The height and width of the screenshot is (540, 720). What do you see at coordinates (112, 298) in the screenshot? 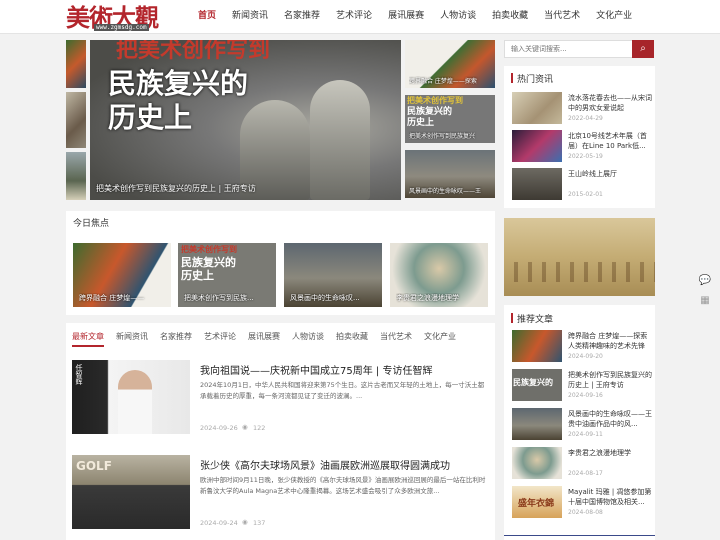
I see `focus-card-caption: 跨界融合 庄梦煌——` at bounding box center [112, 298].